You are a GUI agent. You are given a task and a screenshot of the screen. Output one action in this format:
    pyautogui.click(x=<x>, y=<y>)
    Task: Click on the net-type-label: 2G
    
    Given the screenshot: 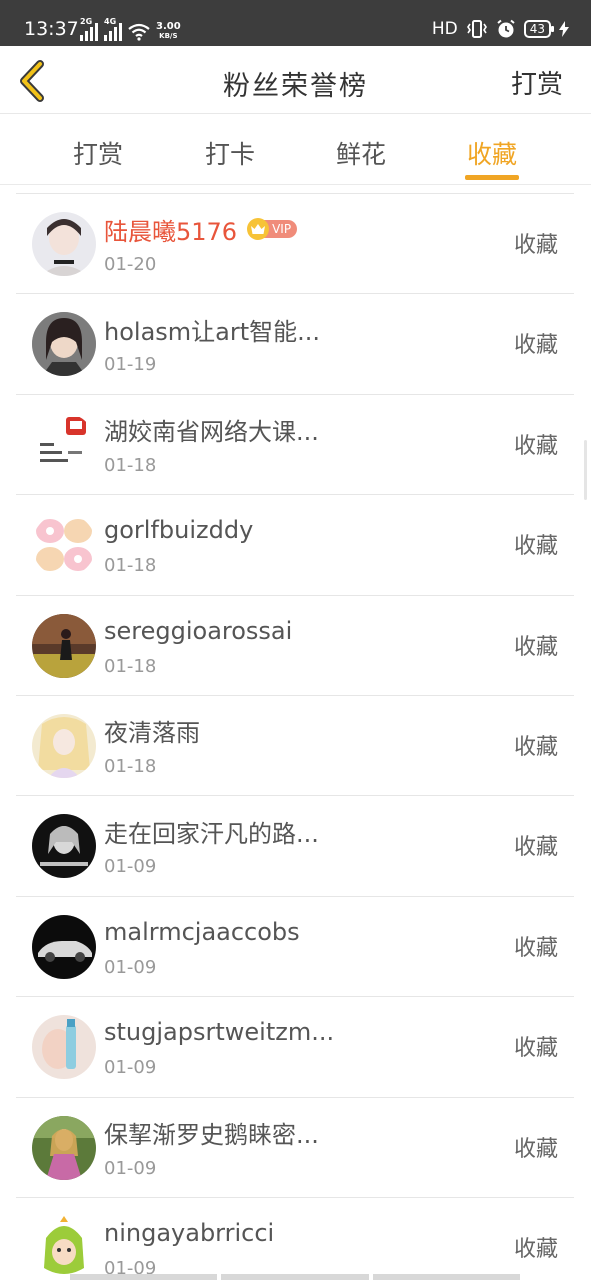 What is the action you would take?
    pyautogui.click(x=86, y=21)
    